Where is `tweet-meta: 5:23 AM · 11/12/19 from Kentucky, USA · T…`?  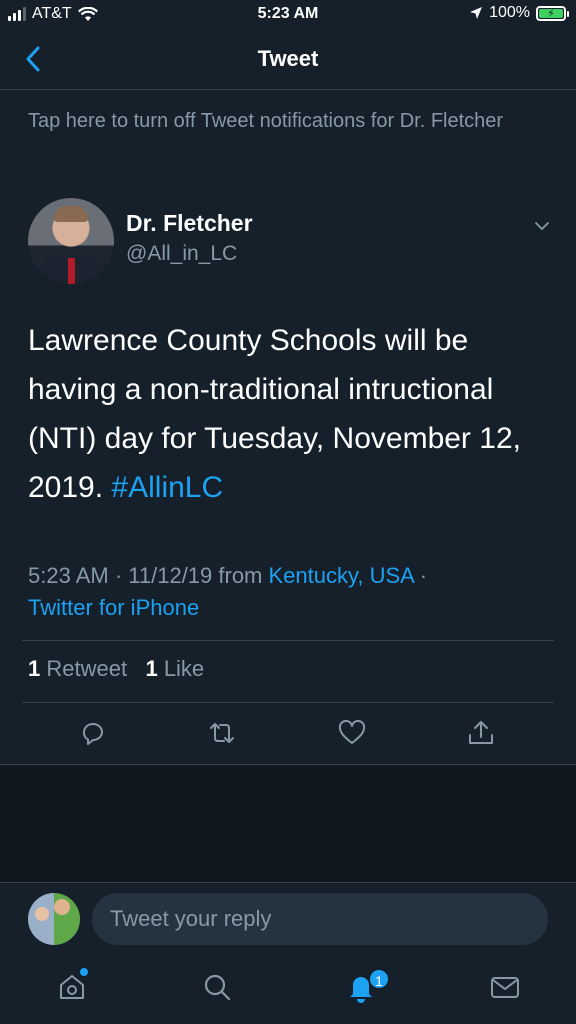
tweet-meta: 5:23 AM · 11/12/19 from Kentucky, USA · T… is located at coordinates (293, 592).